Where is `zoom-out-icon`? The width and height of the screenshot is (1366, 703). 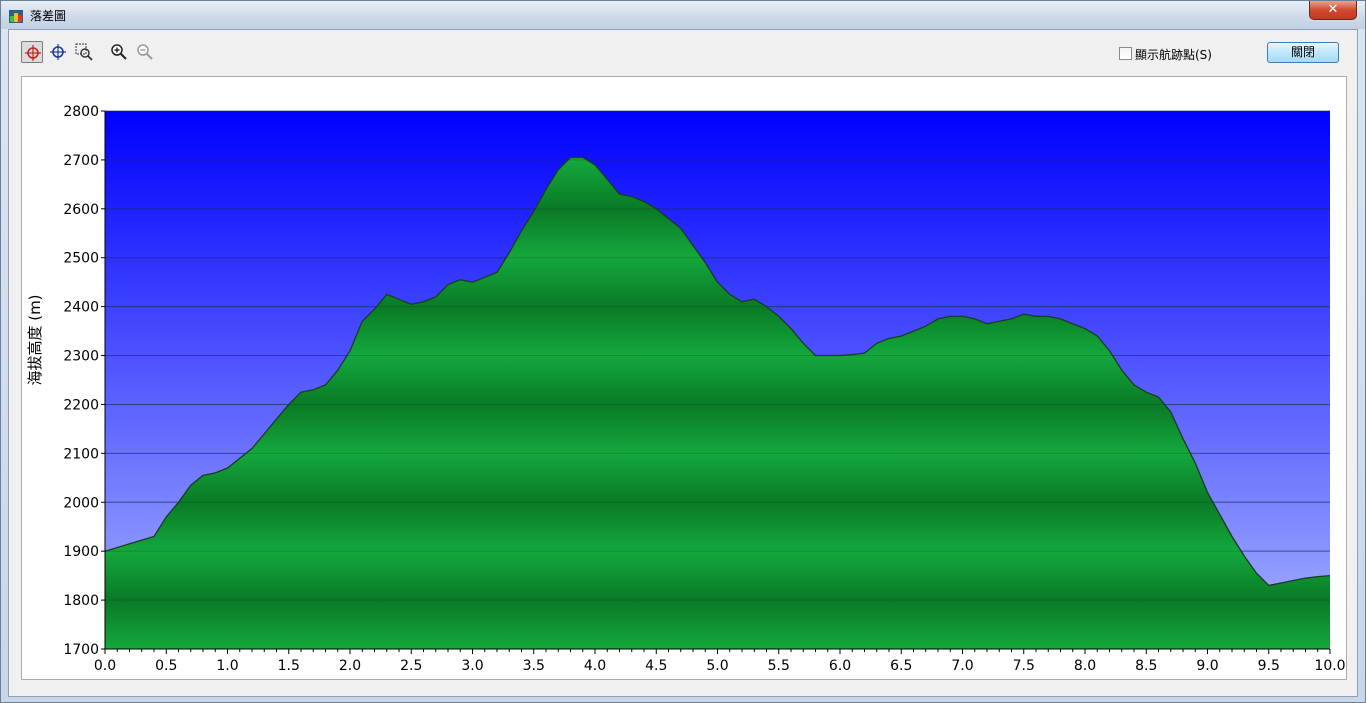 zoom-out-icon is located at coordinates (145, 52).